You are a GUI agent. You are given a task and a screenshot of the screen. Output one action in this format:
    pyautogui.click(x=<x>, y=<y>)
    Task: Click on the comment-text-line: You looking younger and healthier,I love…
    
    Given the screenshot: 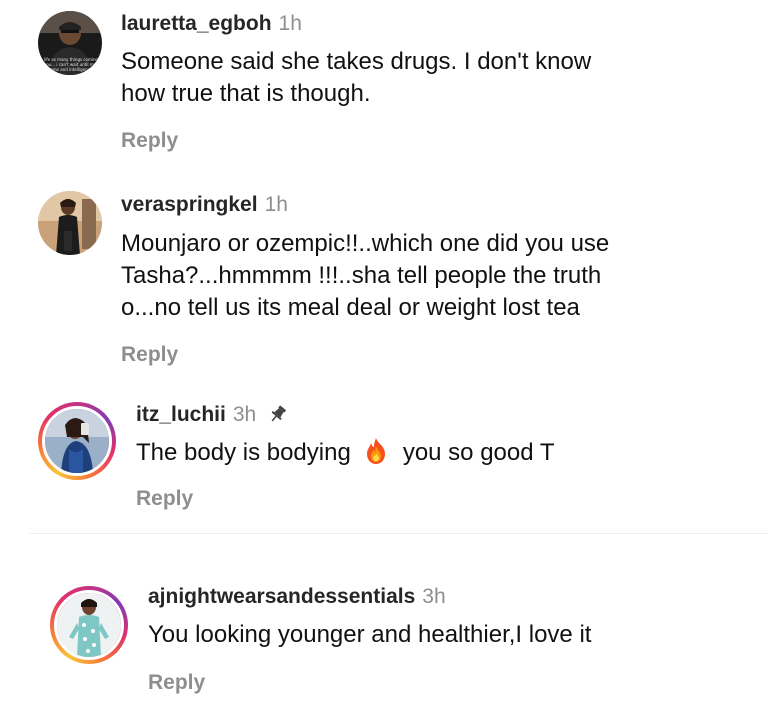 What is the action you would take?
    pyautogui.click(x=370, y=634)
    